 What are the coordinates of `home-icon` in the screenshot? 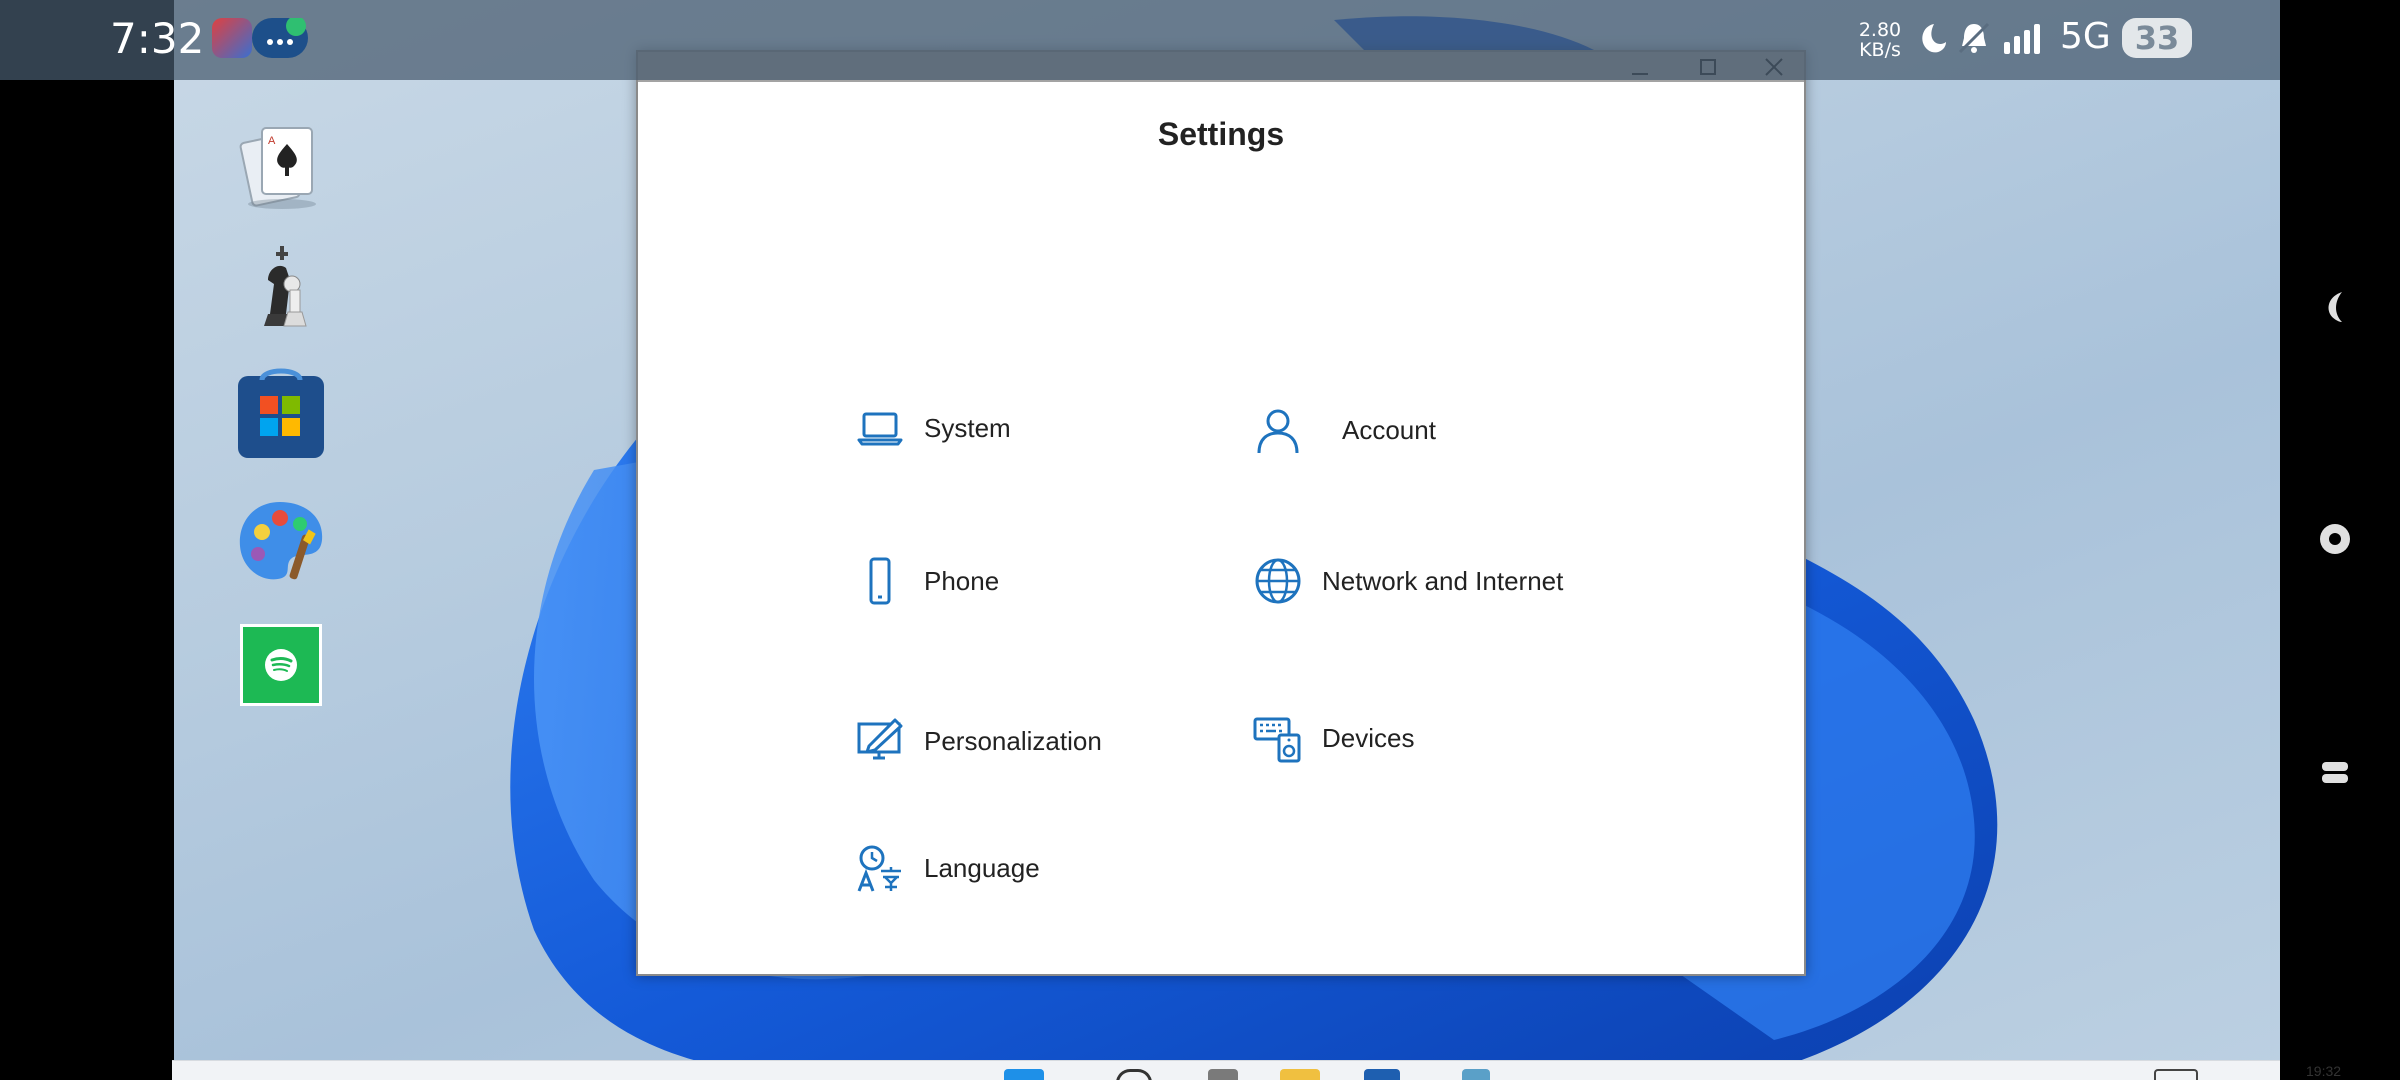 It's located at (2335, 539).